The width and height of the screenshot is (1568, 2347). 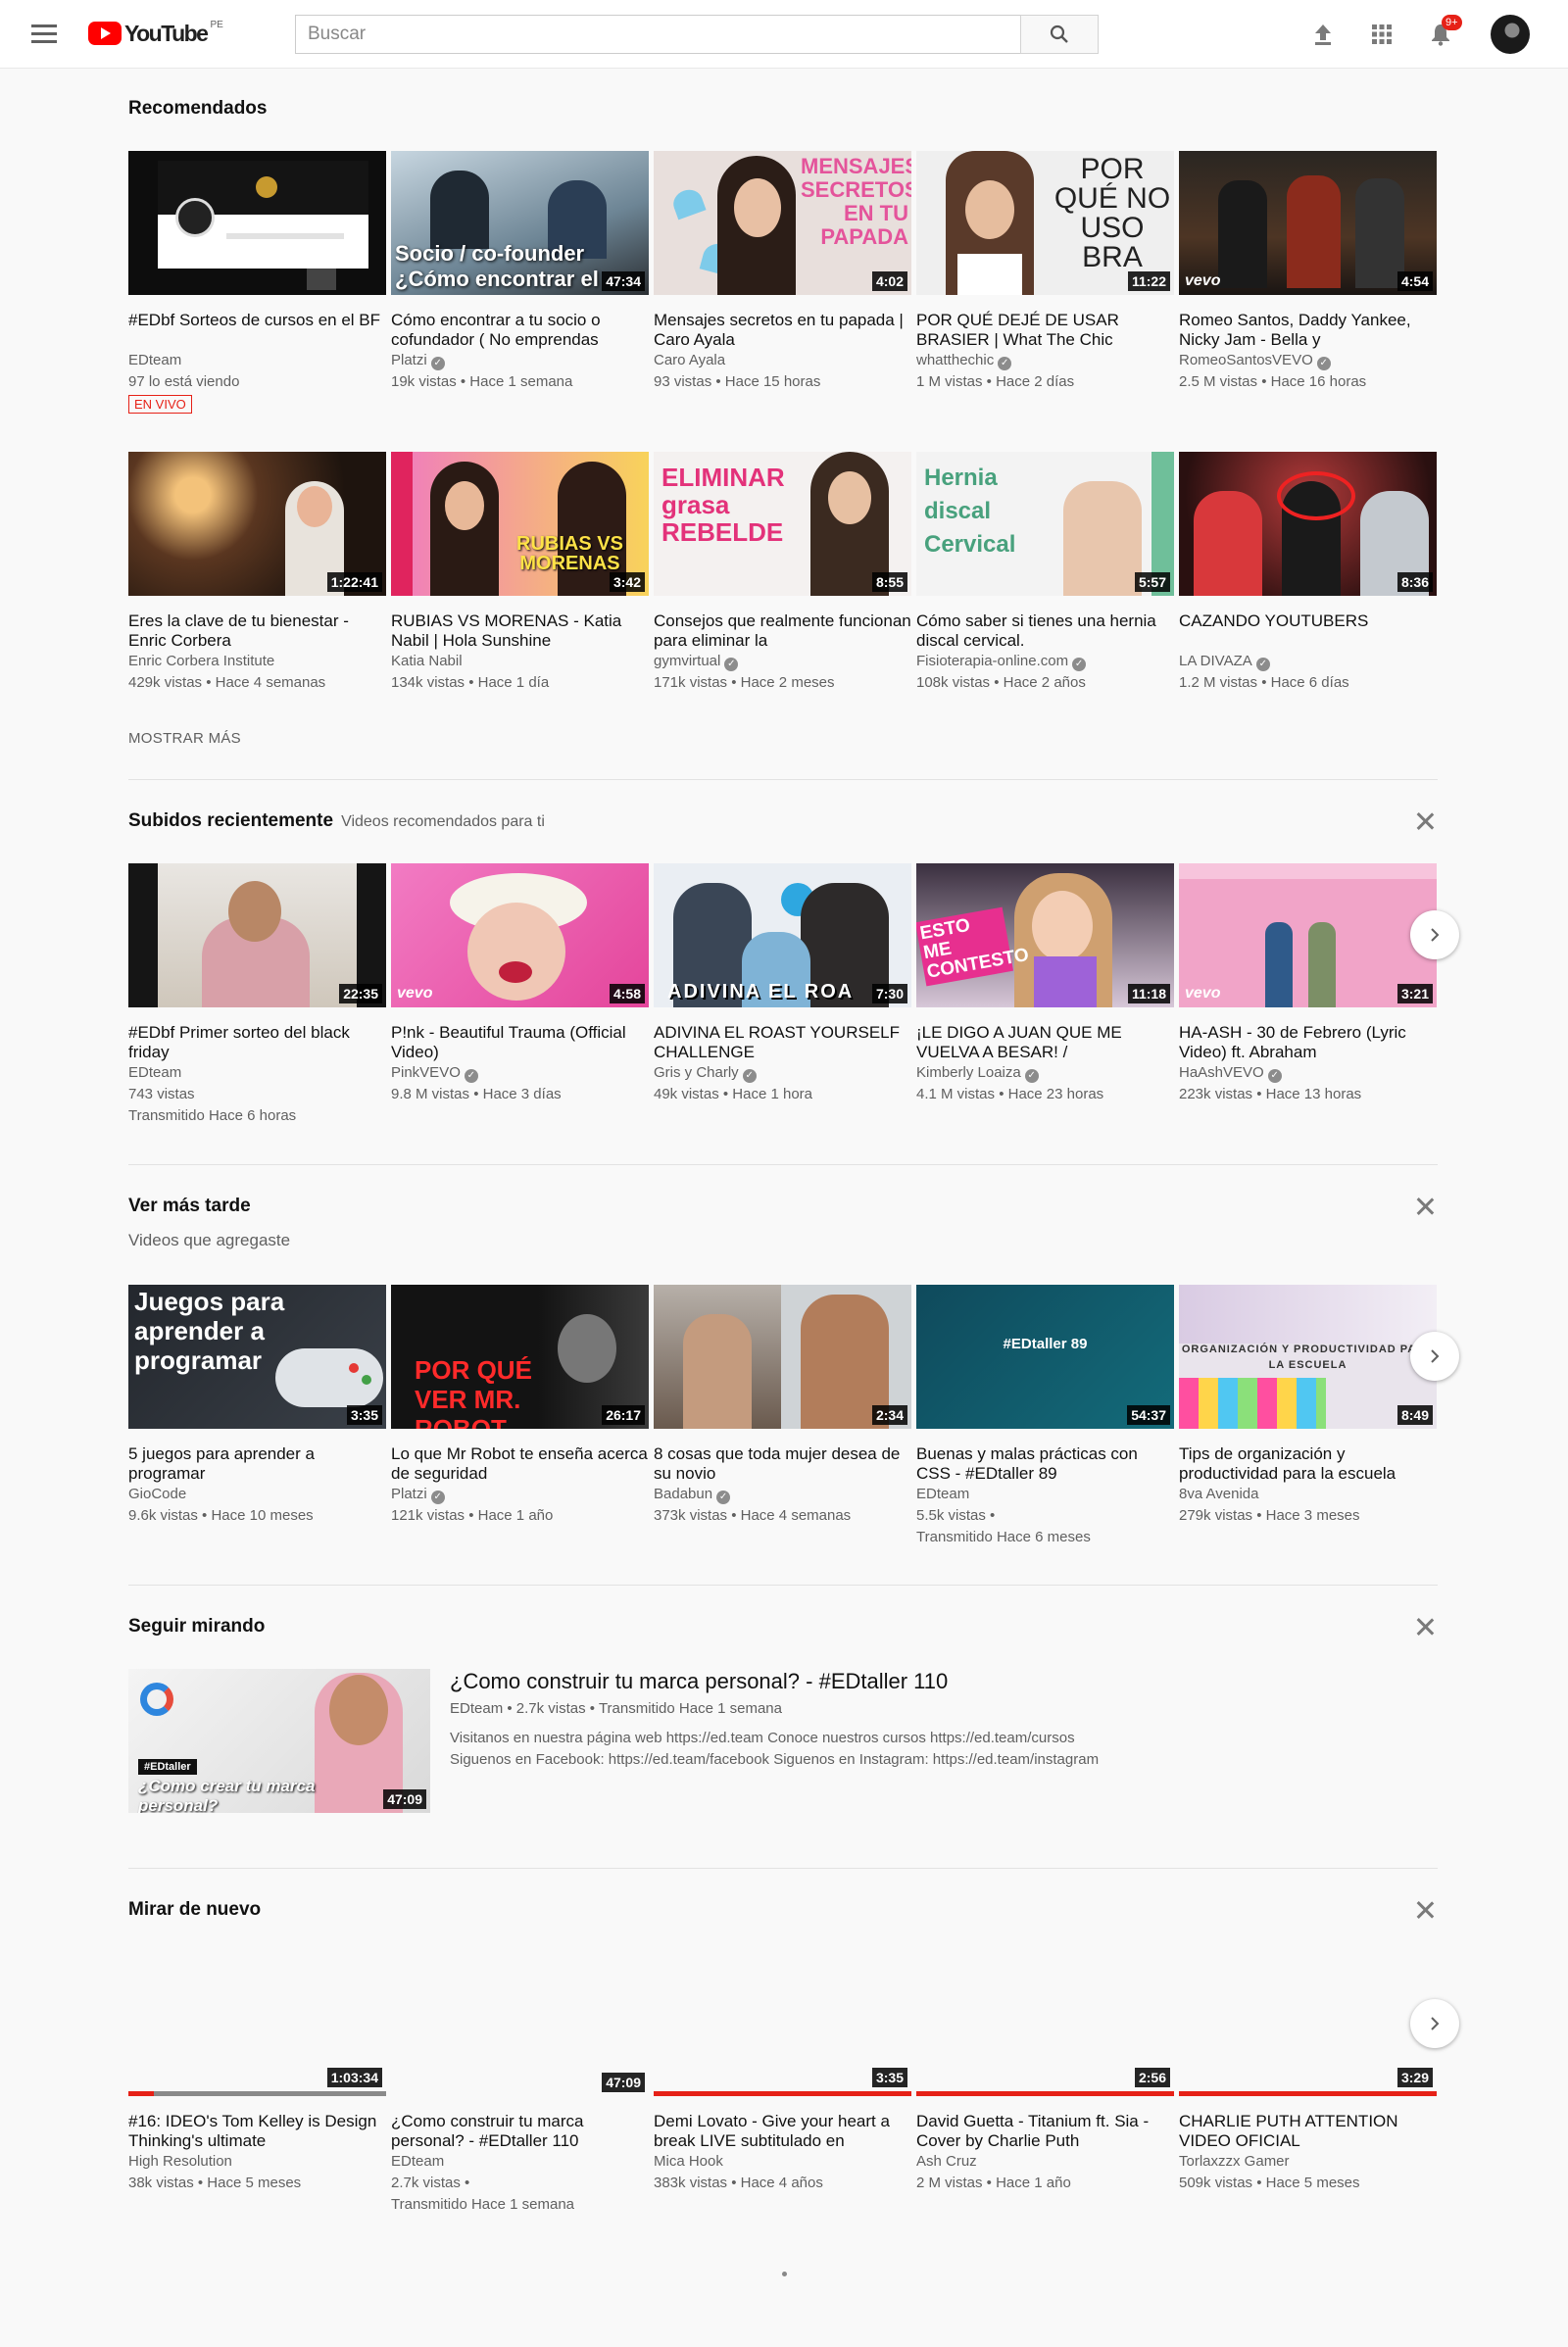 I want to click on channel-name: 8va Avenida, so click(x=1308, y=1495).